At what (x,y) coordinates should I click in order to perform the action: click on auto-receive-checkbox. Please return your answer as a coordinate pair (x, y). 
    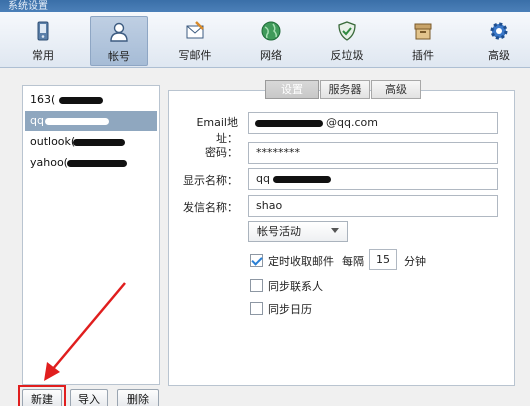
    Looking at the image, I should click on (256, 260).